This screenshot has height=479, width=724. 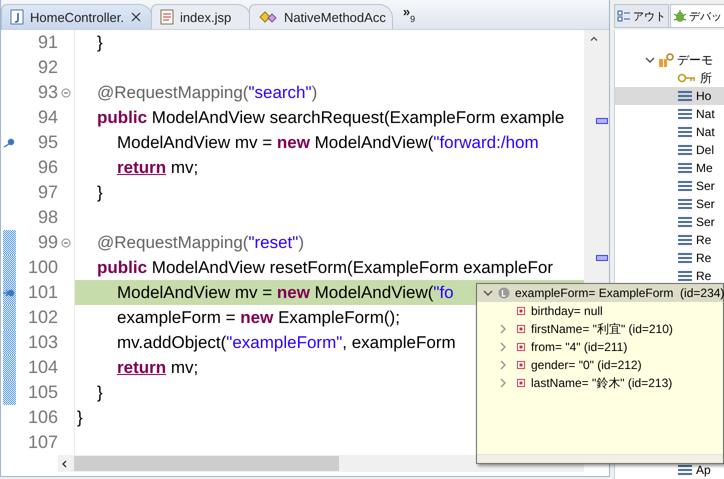 I want to click on tree-item: Ap, so click(x=669, y=470).